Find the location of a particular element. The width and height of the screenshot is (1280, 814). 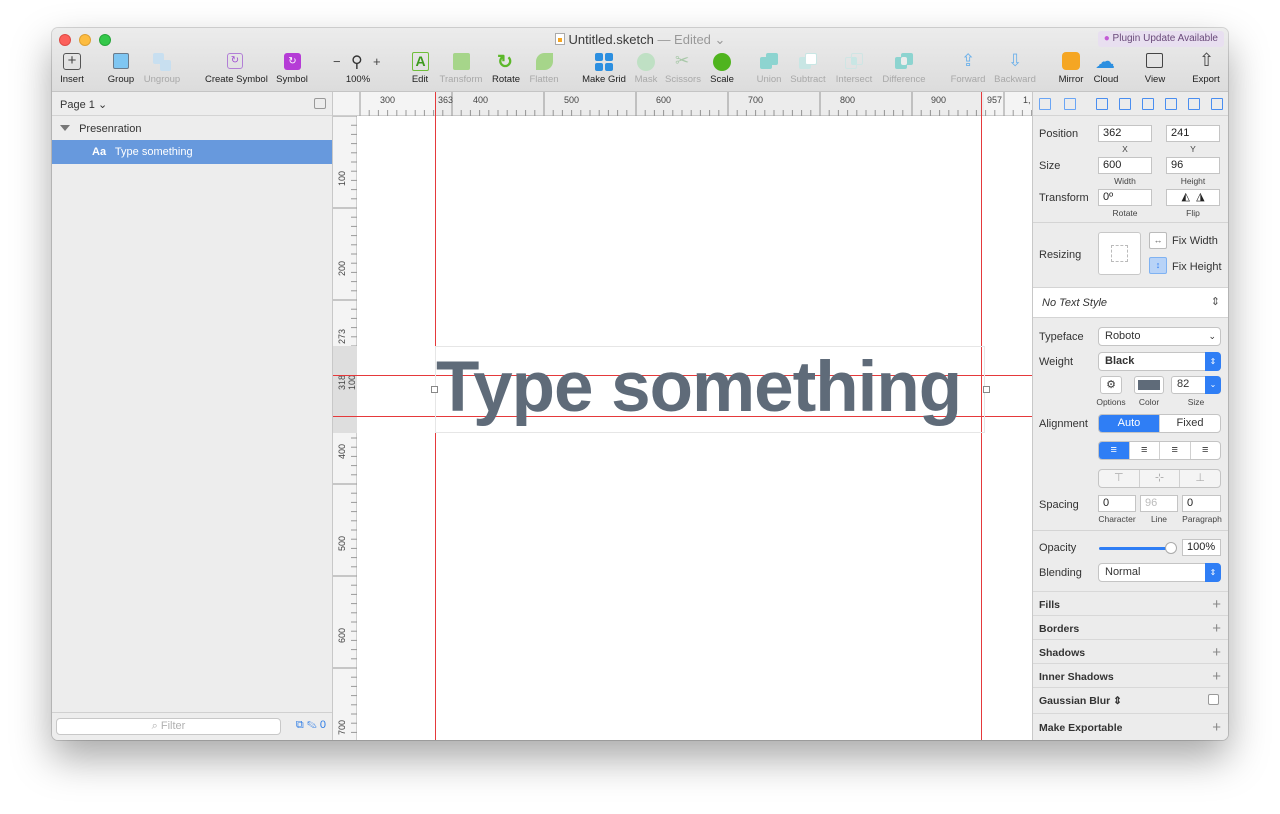

transform-icon is located at coordinates (461, 62).